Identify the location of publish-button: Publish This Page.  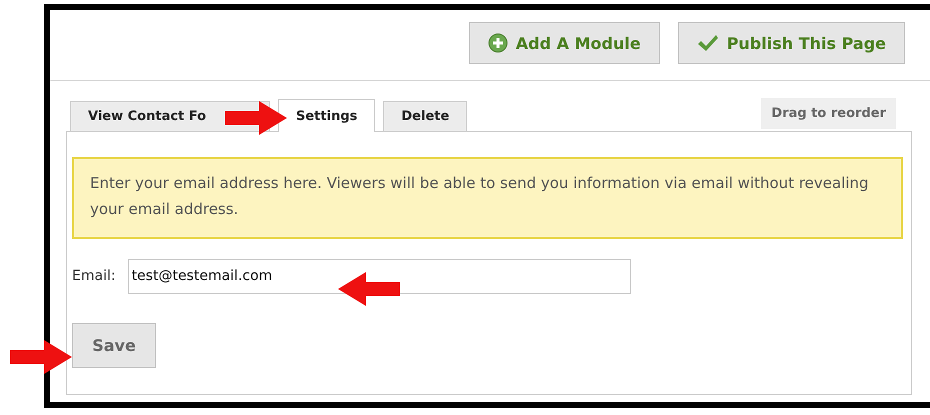
(791, 43).